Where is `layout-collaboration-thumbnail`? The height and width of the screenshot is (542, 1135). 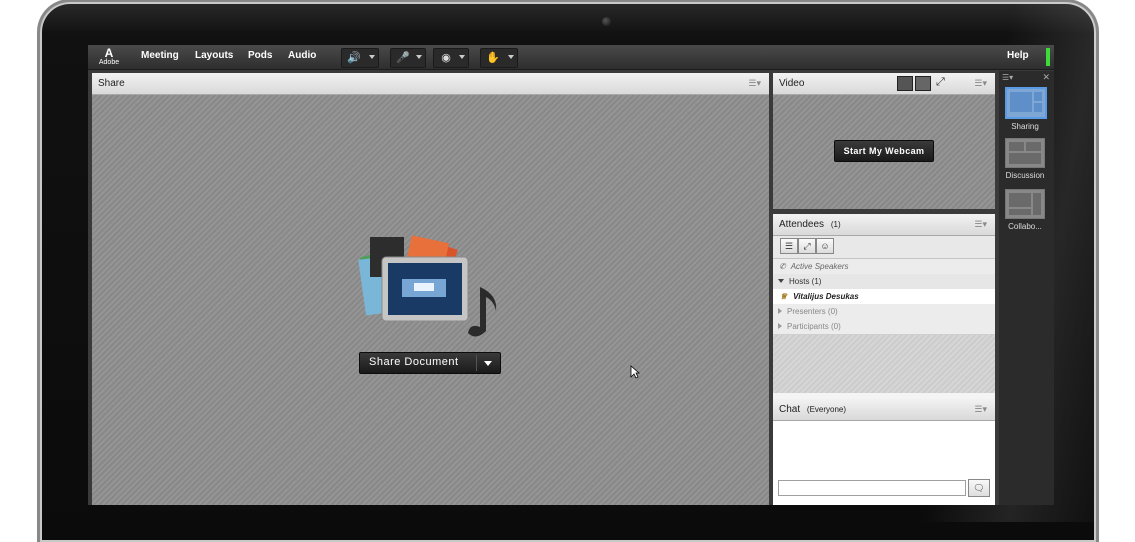 layout-collaboration-thumbnail is located at coordinates (1025, 204).